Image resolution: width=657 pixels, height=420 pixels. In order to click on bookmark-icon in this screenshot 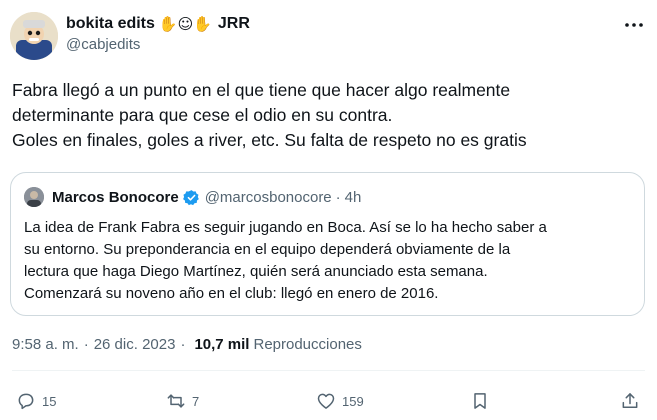, I will do `click(480, 401)`.